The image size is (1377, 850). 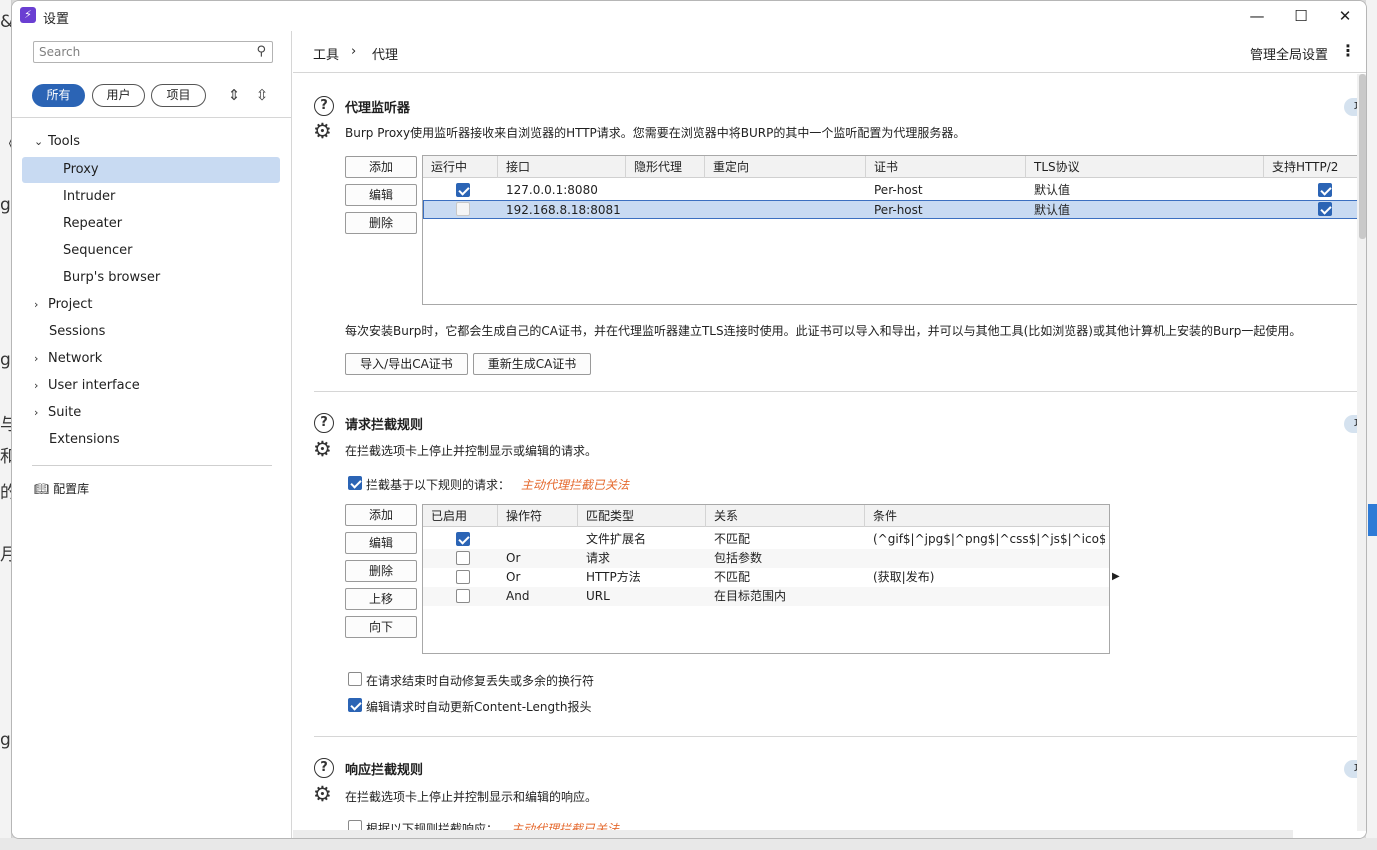 I want to click on window-title: 设置, so click(x=56, y=19).